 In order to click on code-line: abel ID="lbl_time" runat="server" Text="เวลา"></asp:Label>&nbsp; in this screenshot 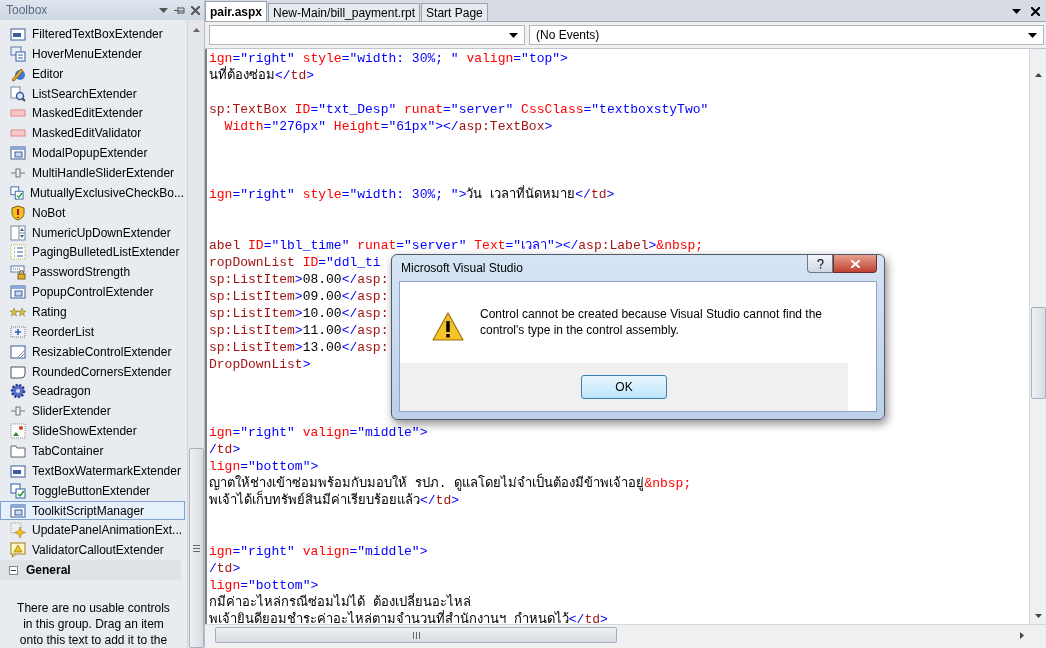, I will do `click(456, 245)`.